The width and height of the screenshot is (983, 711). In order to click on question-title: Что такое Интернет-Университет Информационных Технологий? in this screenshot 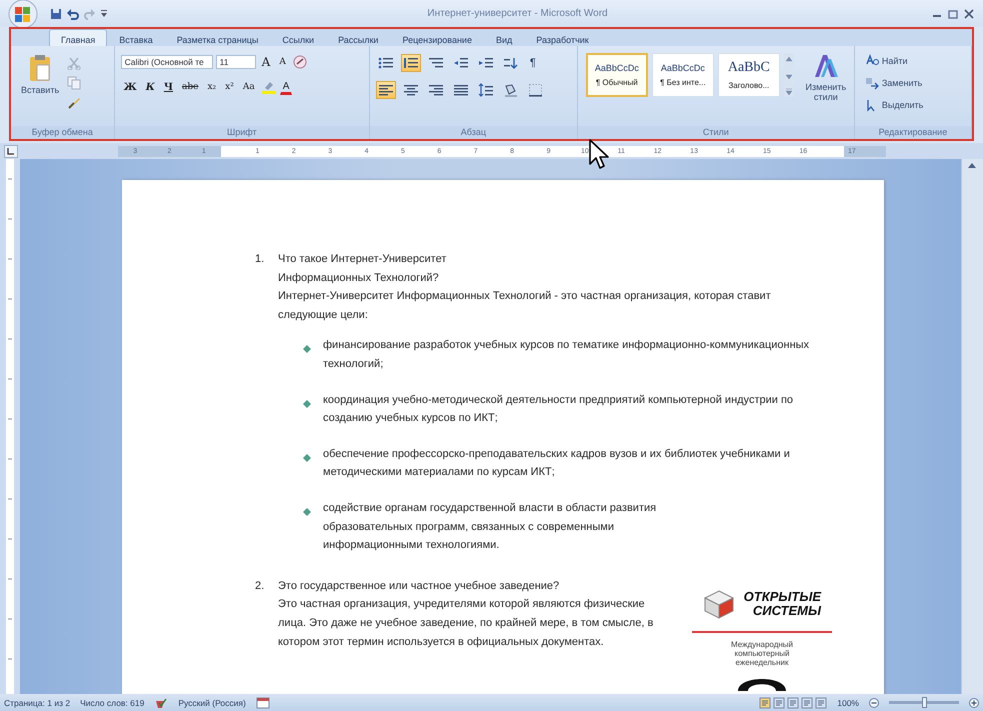, I will do `click(363, 269)`.